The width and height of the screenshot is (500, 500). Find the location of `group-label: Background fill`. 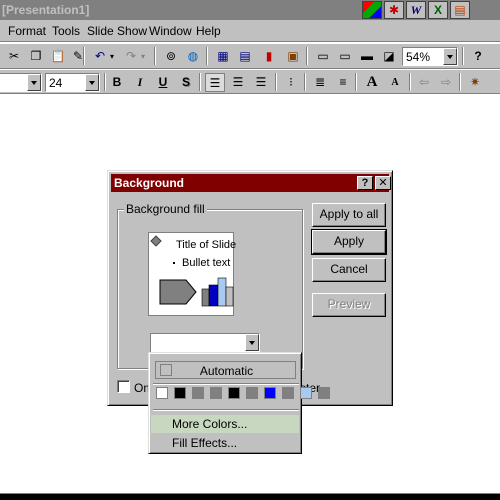

group-label: Background fill is located at coordinates (165, 209).